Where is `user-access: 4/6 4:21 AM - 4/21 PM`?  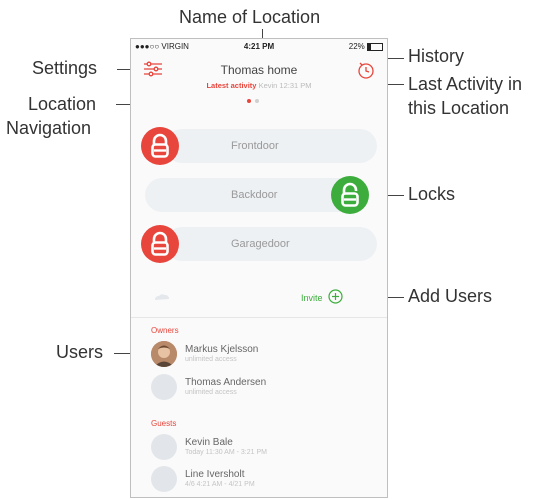 user-access: 4/6 4:21 AM - 4/21 PM is located at coordinates (220, 484).